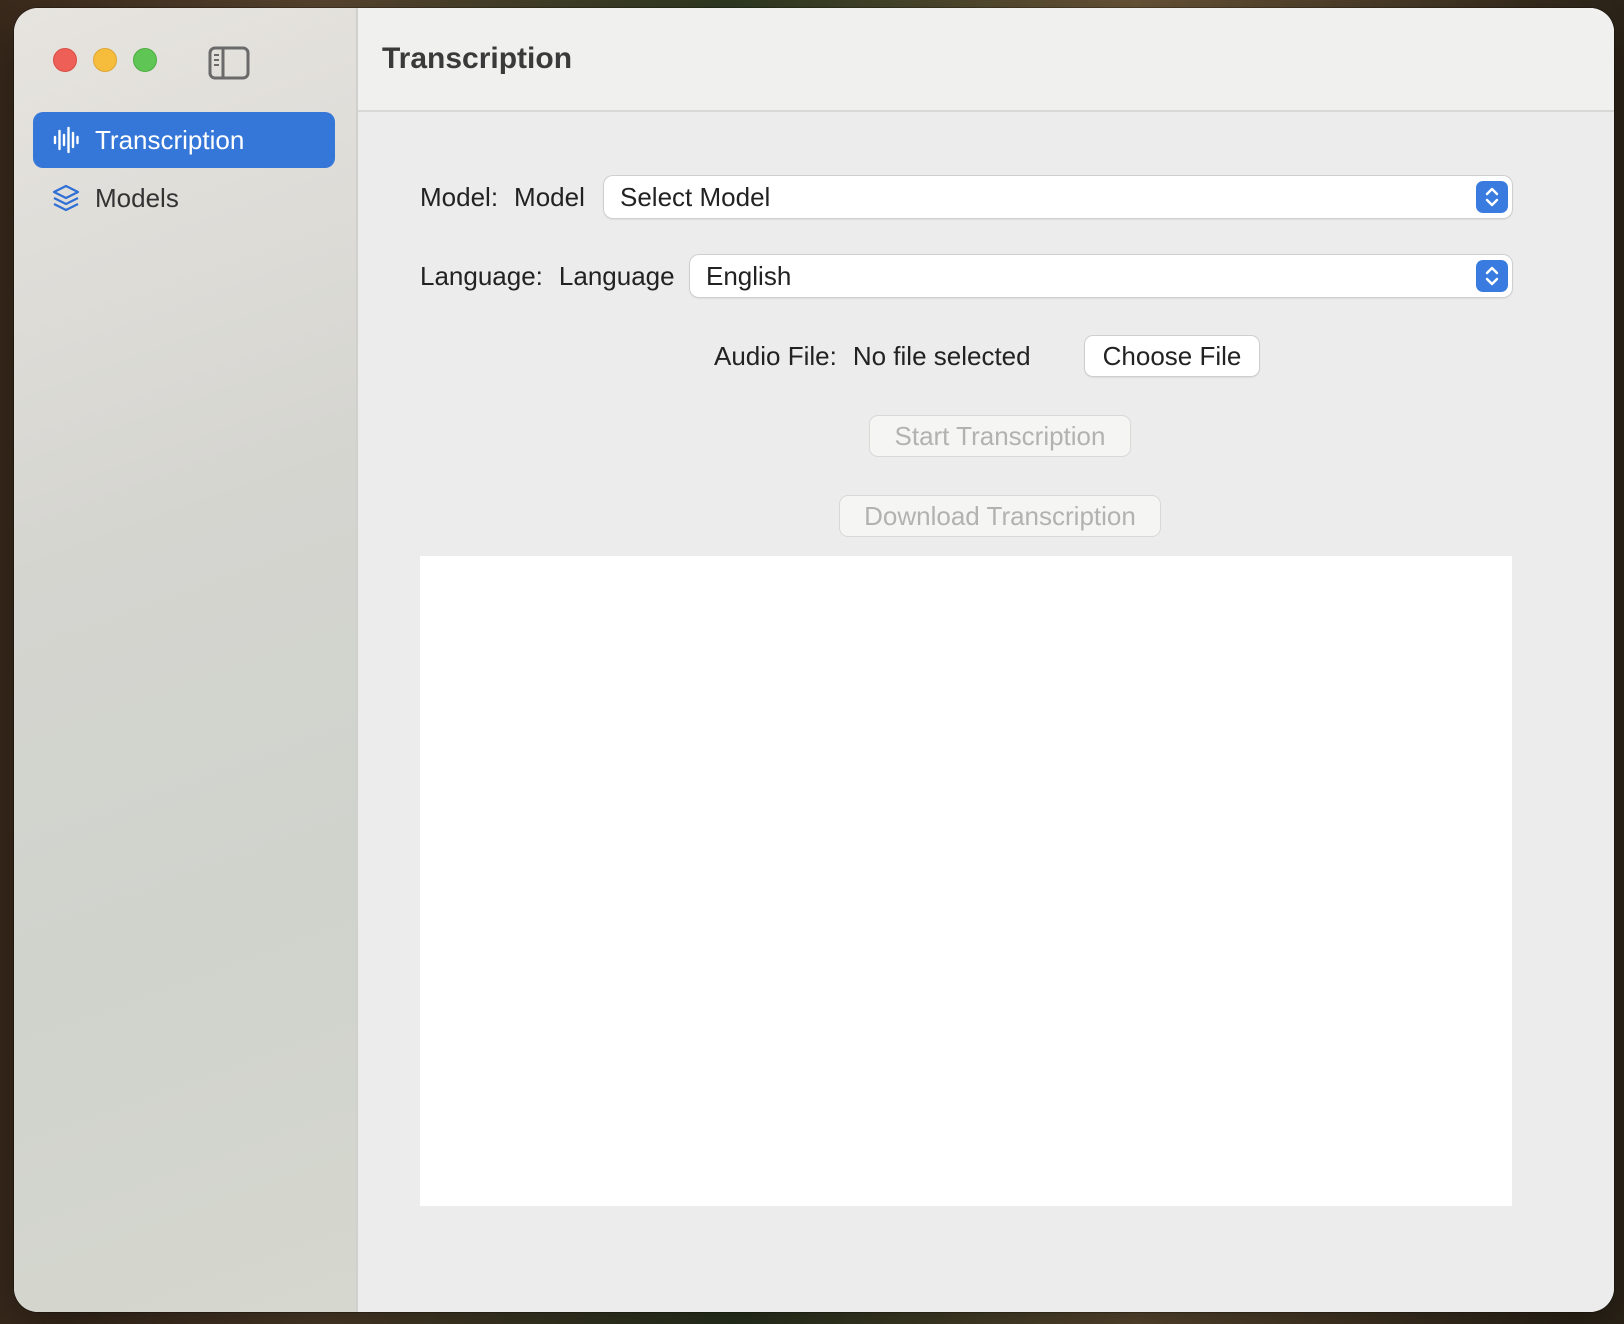 This screenshot has height=1324, width=1624. What do you see at coordinates (65, 60) in the screenshot?
I see `close-button` at bounding box center [65, 60].